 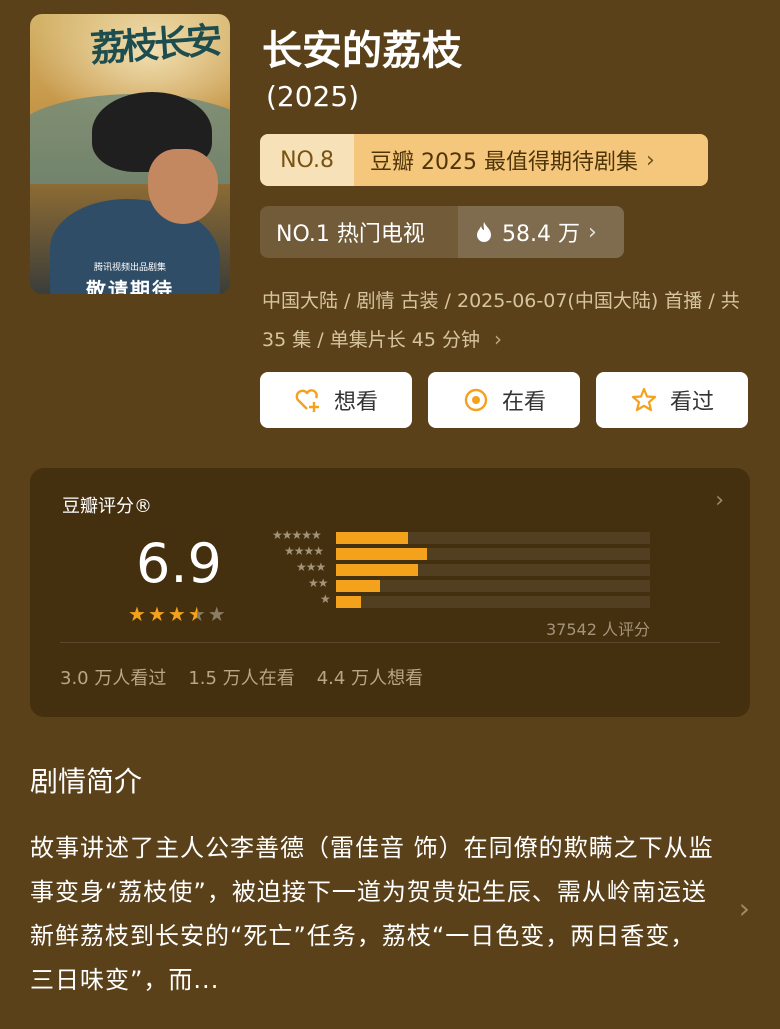 I want to click on heat-value: 58.4 万 ›, so click(x=541, y=232).